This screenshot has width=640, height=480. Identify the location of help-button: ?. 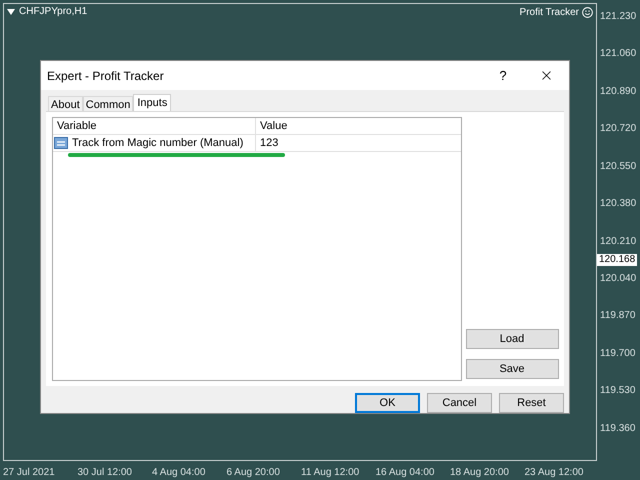
(503, 75).